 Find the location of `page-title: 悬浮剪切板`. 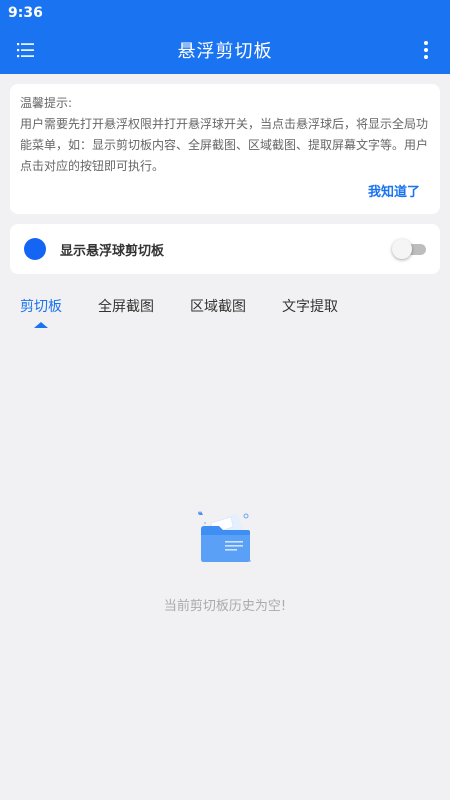

page-title: 悬浮剪切板 is located at coordinates (225, 51).